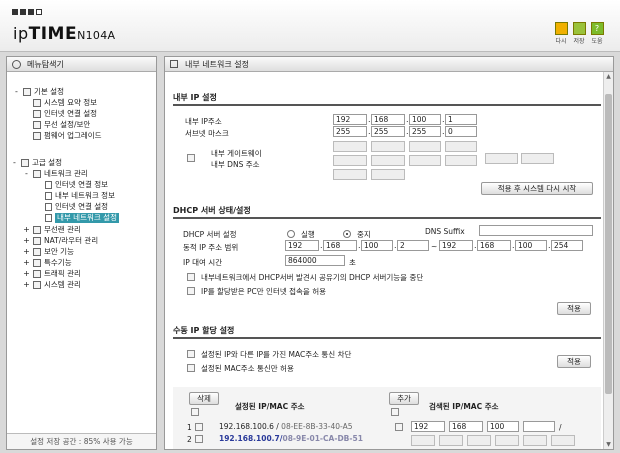 The width and height of the screenshot is (620, 453). What do you see at coordinates (387, 332) in the screenshot?
I see `section-manual-ip: 수동 IP 할당 설정` at bounding box center [387, 332].